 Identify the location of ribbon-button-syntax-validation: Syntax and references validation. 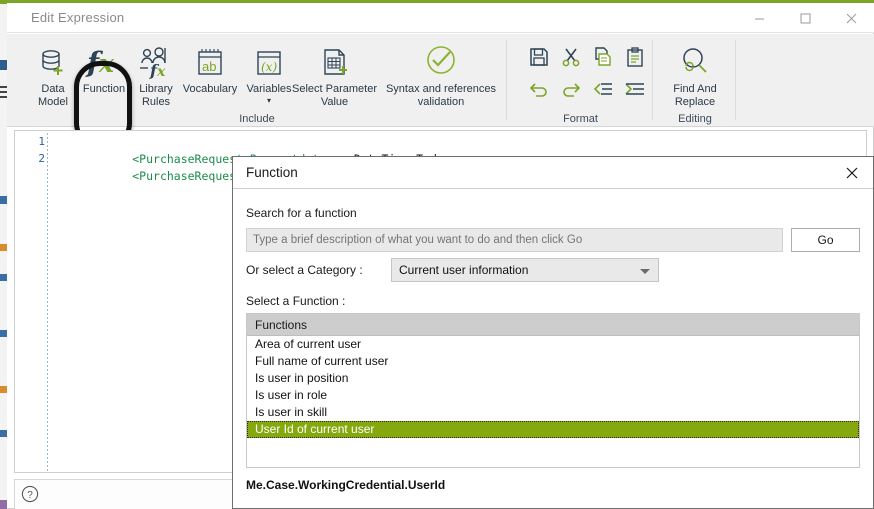
(441, 74).